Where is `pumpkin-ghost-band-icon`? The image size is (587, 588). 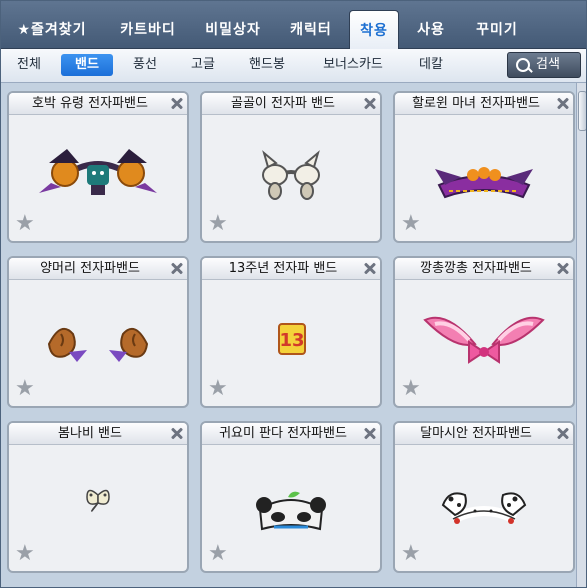 pumpkin-ghost-band-icon is located at coordinates (98, 172).